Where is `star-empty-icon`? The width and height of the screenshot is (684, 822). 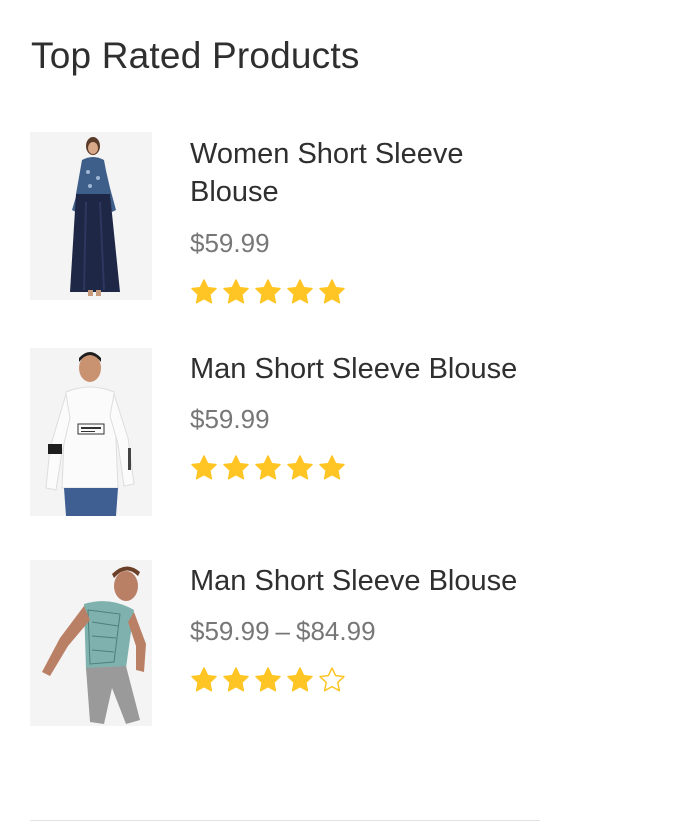 star-empty-icon is located at coordinates (332, 679).